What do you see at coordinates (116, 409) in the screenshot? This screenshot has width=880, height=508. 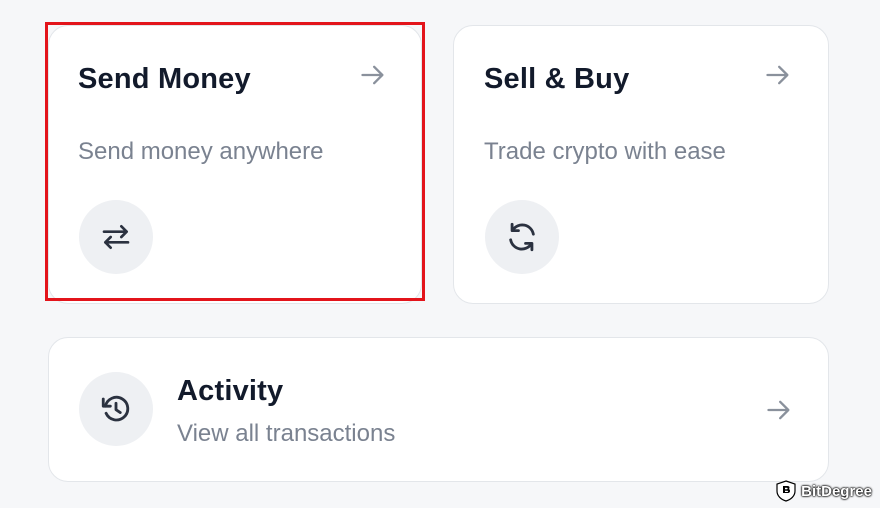 I see `history-icon` at bounding box center [116, 409].